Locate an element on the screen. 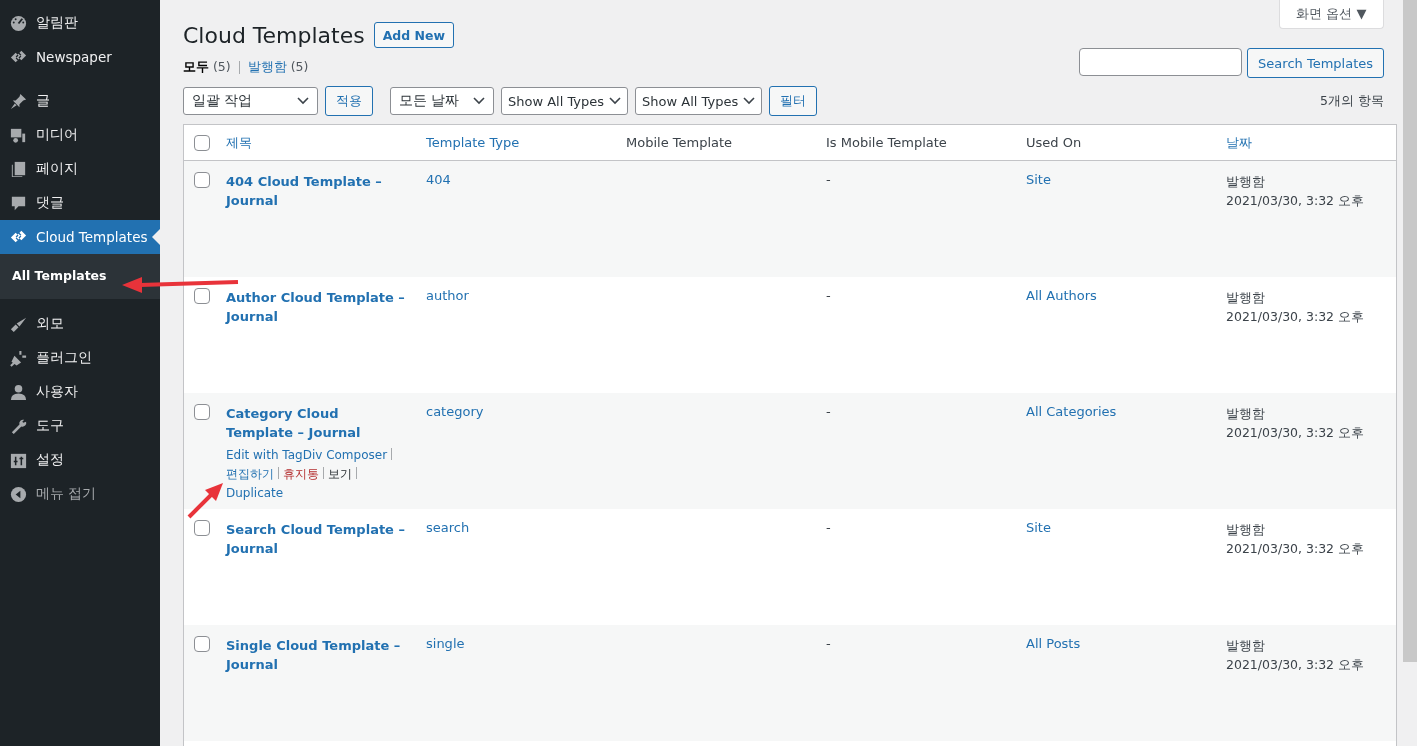 This screenshot has width=1417, height=746. search-field is located at coordinates (1161, 62).